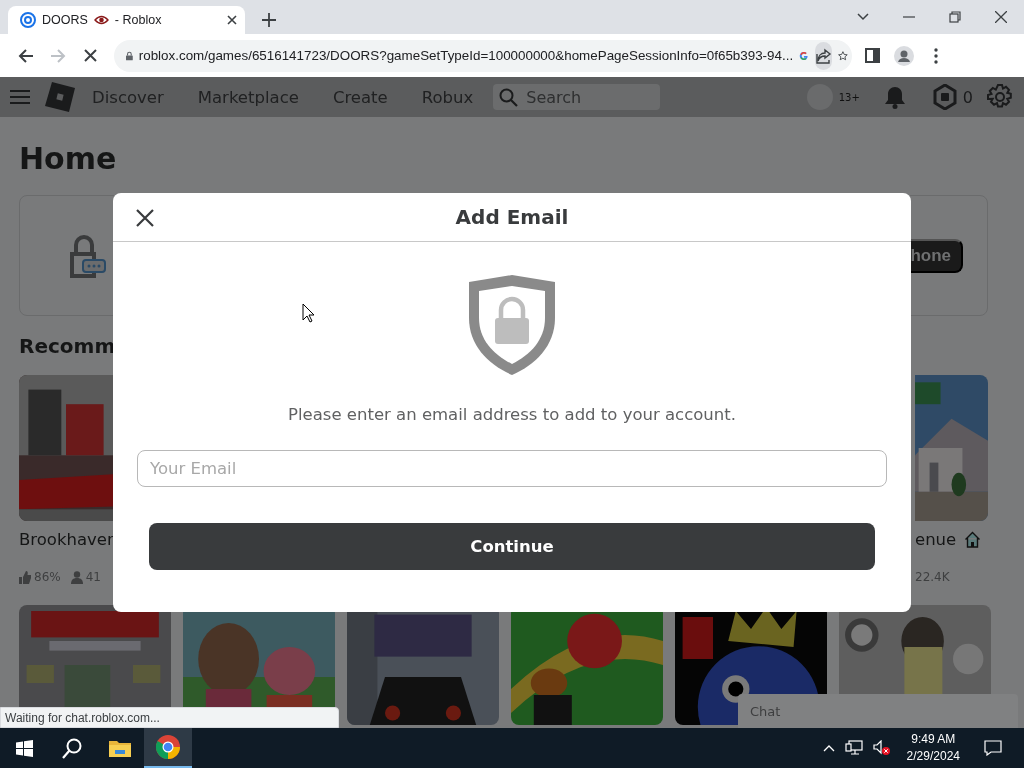  What do you see at coordinates (828, 748) in the screenshot?
I see `chevron-up-icon` at bounding box center [828, 748].